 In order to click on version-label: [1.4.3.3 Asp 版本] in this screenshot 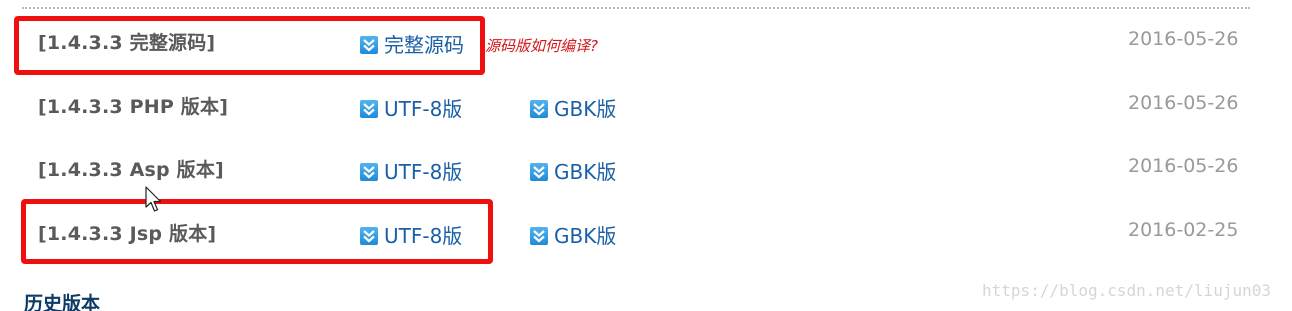, I will do `click(131, 170)`.